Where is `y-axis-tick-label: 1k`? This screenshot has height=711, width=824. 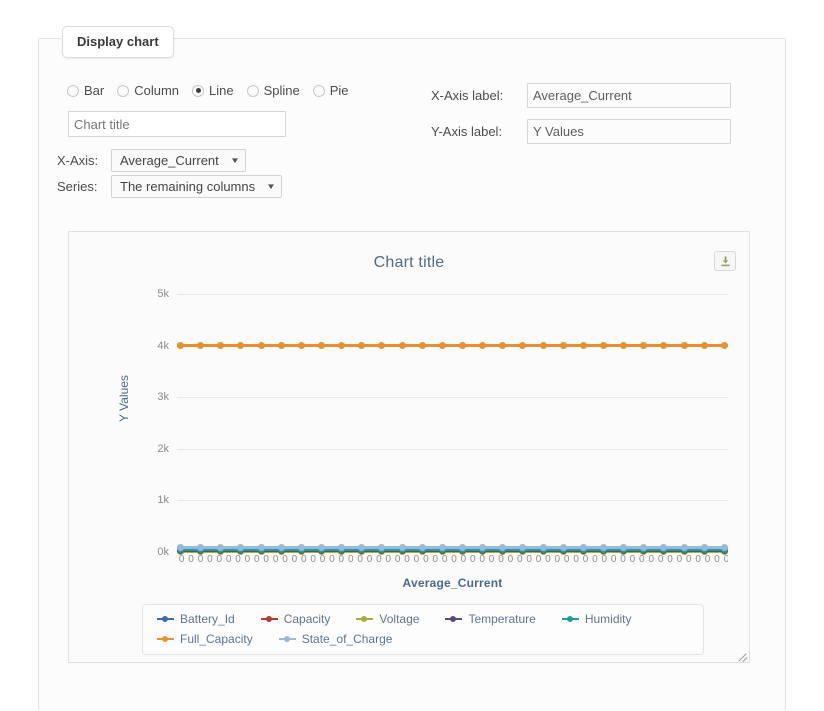 y-axis-tick-label: 1k is located at coordinates (163, 500).